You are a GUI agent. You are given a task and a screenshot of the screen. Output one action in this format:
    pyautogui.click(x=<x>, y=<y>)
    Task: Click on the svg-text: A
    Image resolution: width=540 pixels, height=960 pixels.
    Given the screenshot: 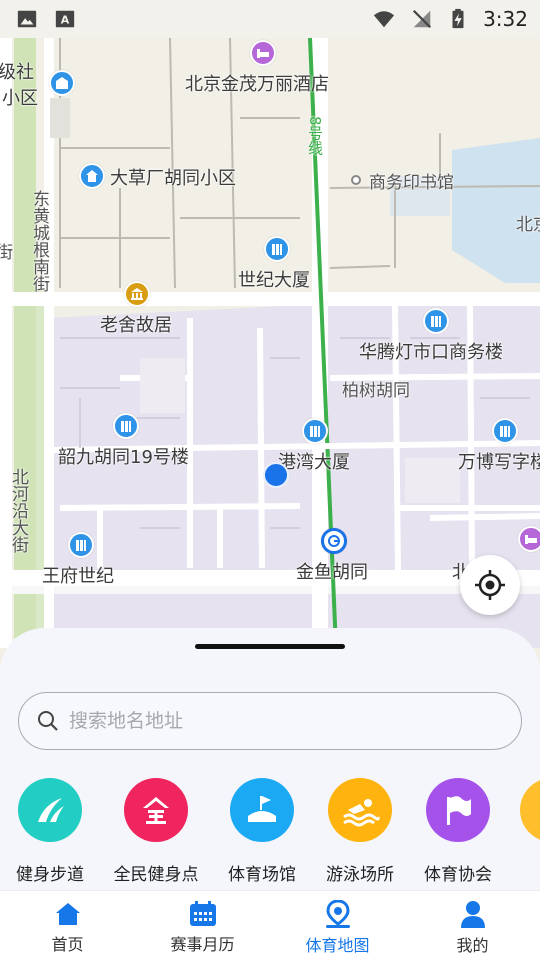 What is the action you would take?
    pyautogui.click(x=65, y=20)
    